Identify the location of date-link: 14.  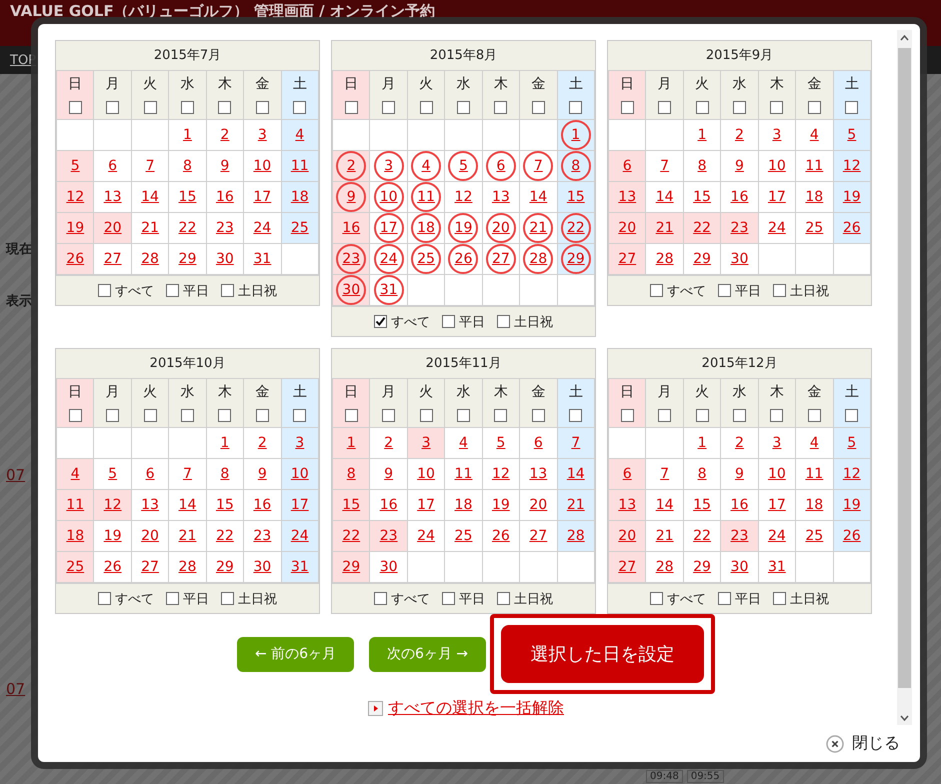
(575, 474).